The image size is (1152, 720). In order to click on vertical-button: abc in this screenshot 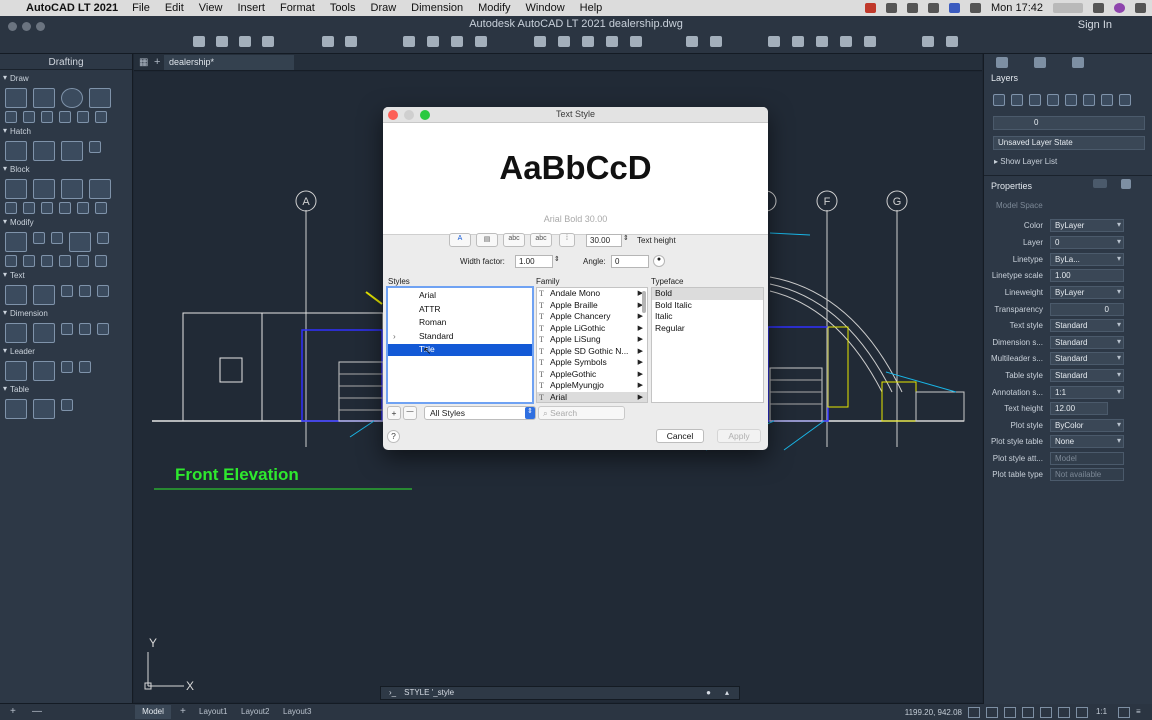, I will do `click(541, 240)`.